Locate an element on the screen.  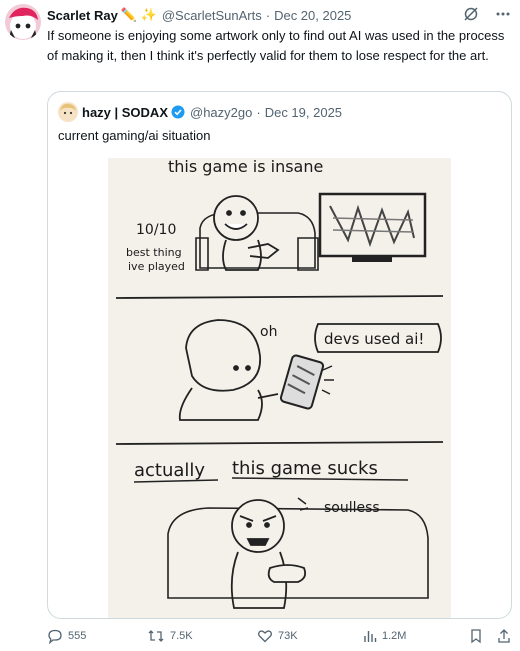
like-icon is located at coordinates (265, 636).